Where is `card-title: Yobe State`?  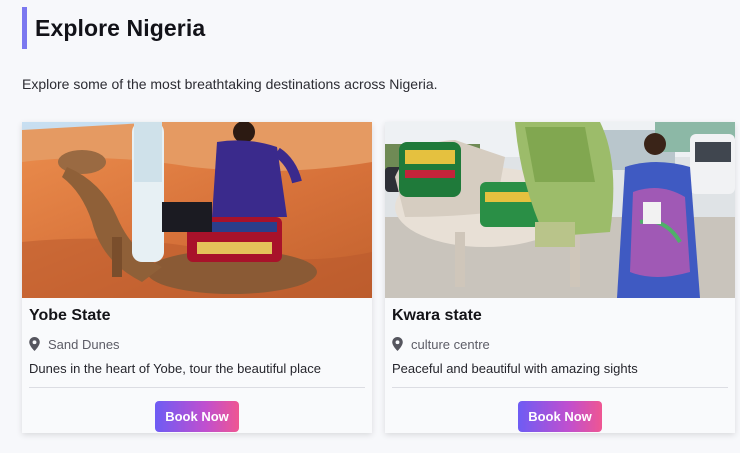 card-title: Yobe State is located at coordinates (70, 315).